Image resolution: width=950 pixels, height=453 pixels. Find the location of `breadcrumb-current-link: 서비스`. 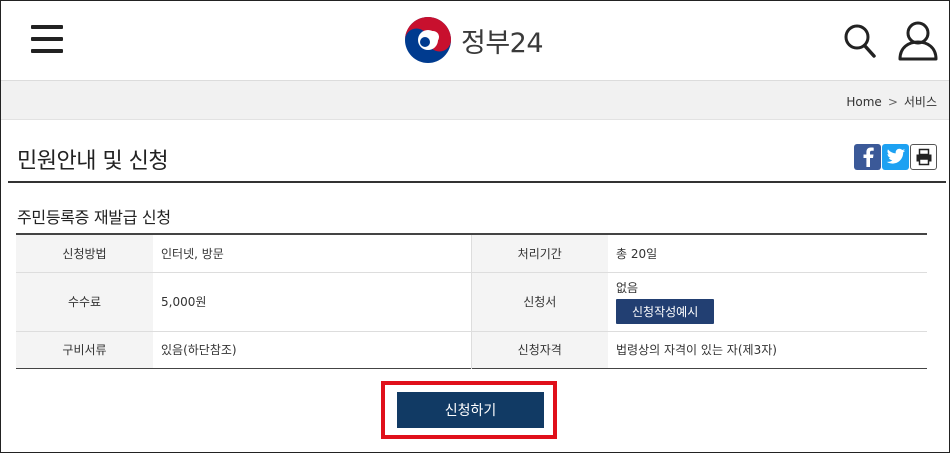

breadcrumb-current-link: 서비스 is located at coordinates (920, 101).